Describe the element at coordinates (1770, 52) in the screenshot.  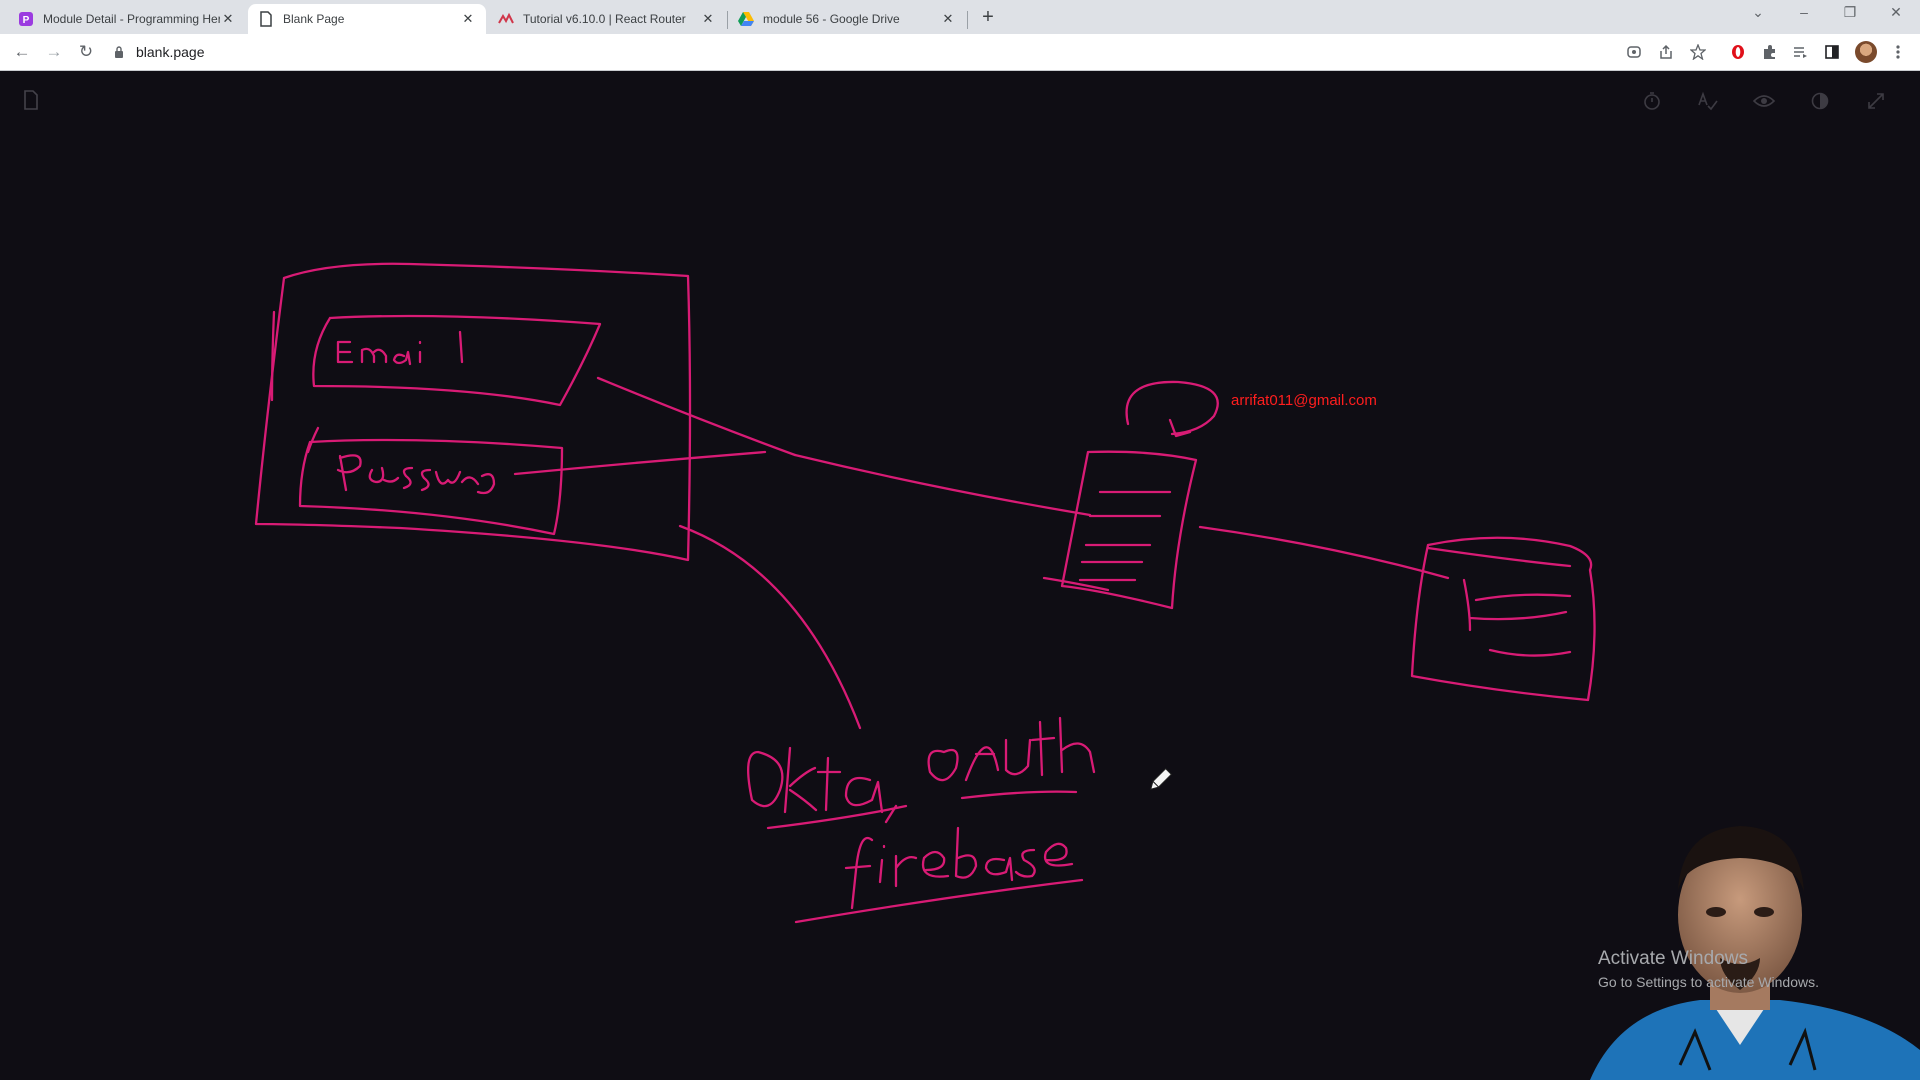
I see `extensions-puzzle-icon` at that location.